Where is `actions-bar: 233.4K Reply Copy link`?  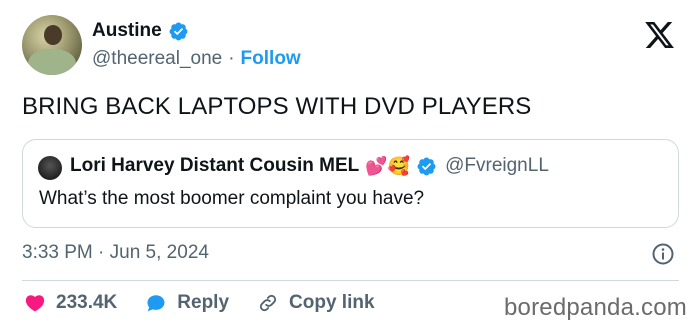 actions-bar: 233.4K Reply Copy link is located at coordinates (213, 303).